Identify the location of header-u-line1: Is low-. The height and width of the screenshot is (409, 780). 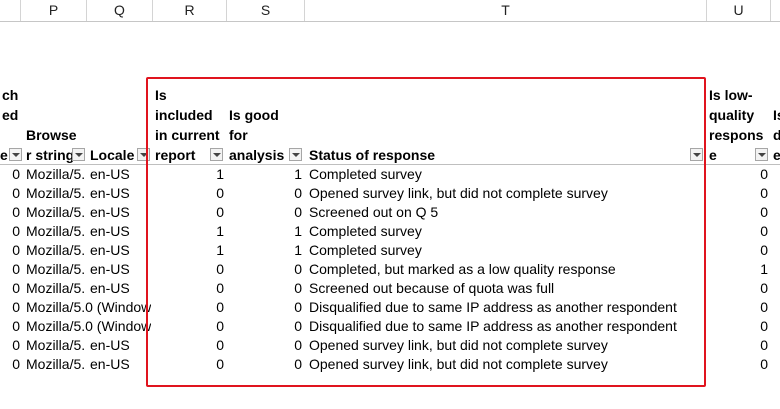
(731, 95).